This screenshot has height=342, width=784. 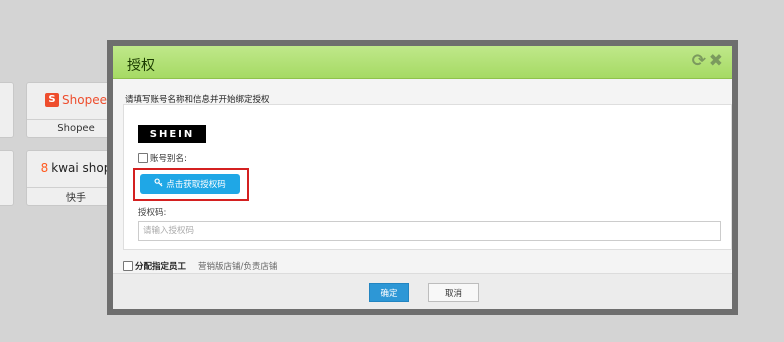 What do you see at coordinates (422, 291) in the screenshot?
I see `modal-footer: 确定 取消` at bounding box center [422, 291].